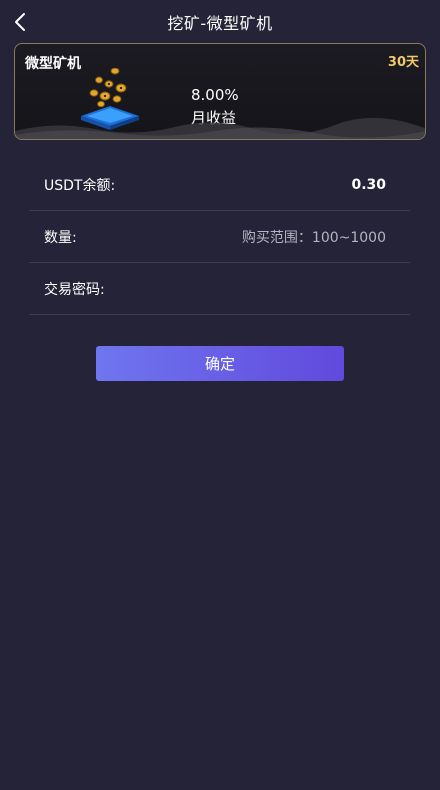 The height and width of the screenshot is (790, 440). I want to click on top-bar: 挖矿-微型矿机, so click(220, 22).